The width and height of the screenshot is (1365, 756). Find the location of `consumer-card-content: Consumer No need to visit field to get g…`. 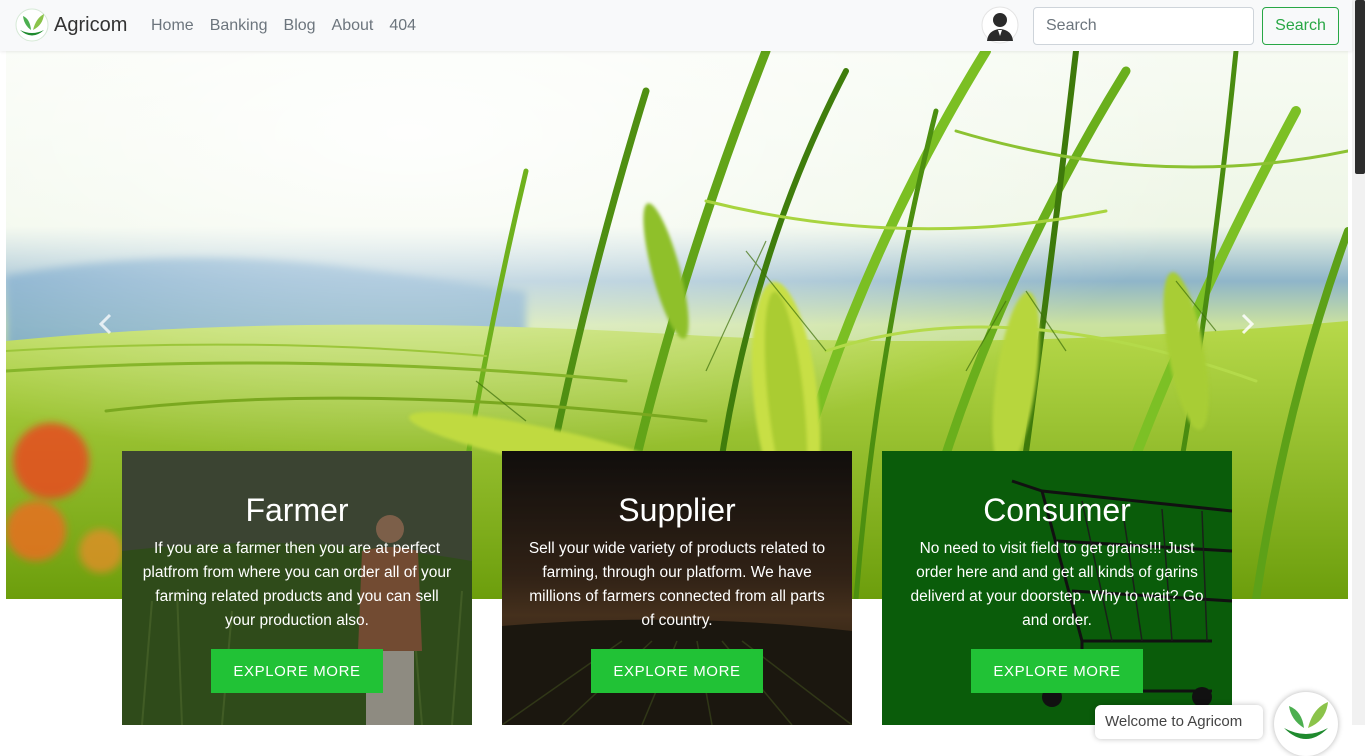

consumer-card-content: Consumer No need to visit field to get g… is located at coordinates (1057, 588).